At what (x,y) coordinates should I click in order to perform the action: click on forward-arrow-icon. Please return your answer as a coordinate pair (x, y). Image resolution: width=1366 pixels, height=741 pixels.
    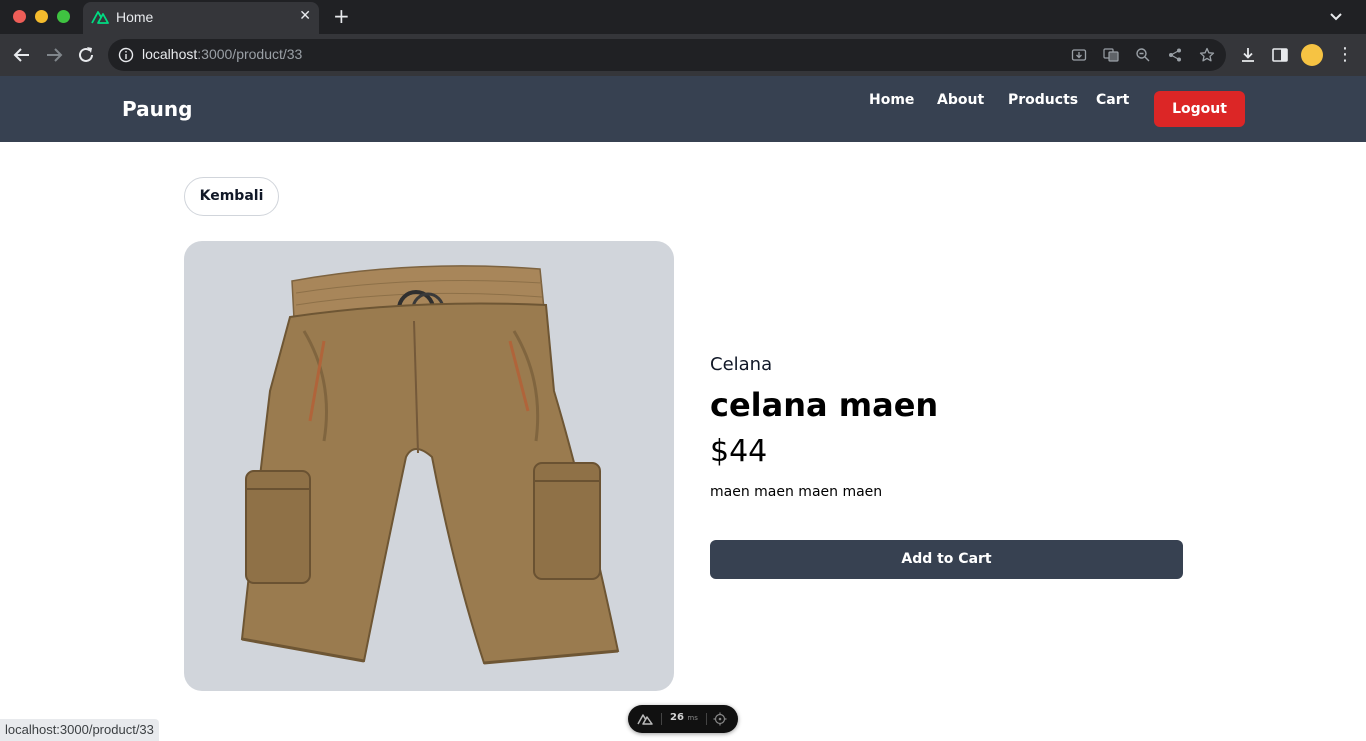
    Looking at the image, I should click on (54, 55).